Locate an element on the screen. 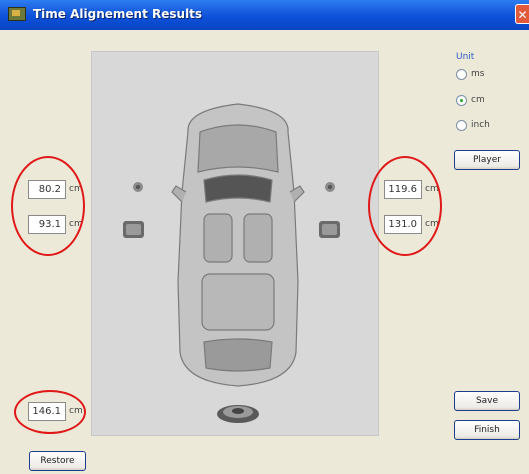 Image resolution: width=529 pixels, height=474 pixels. front-left-unit-label: cm is located at coordinates (76, 189).